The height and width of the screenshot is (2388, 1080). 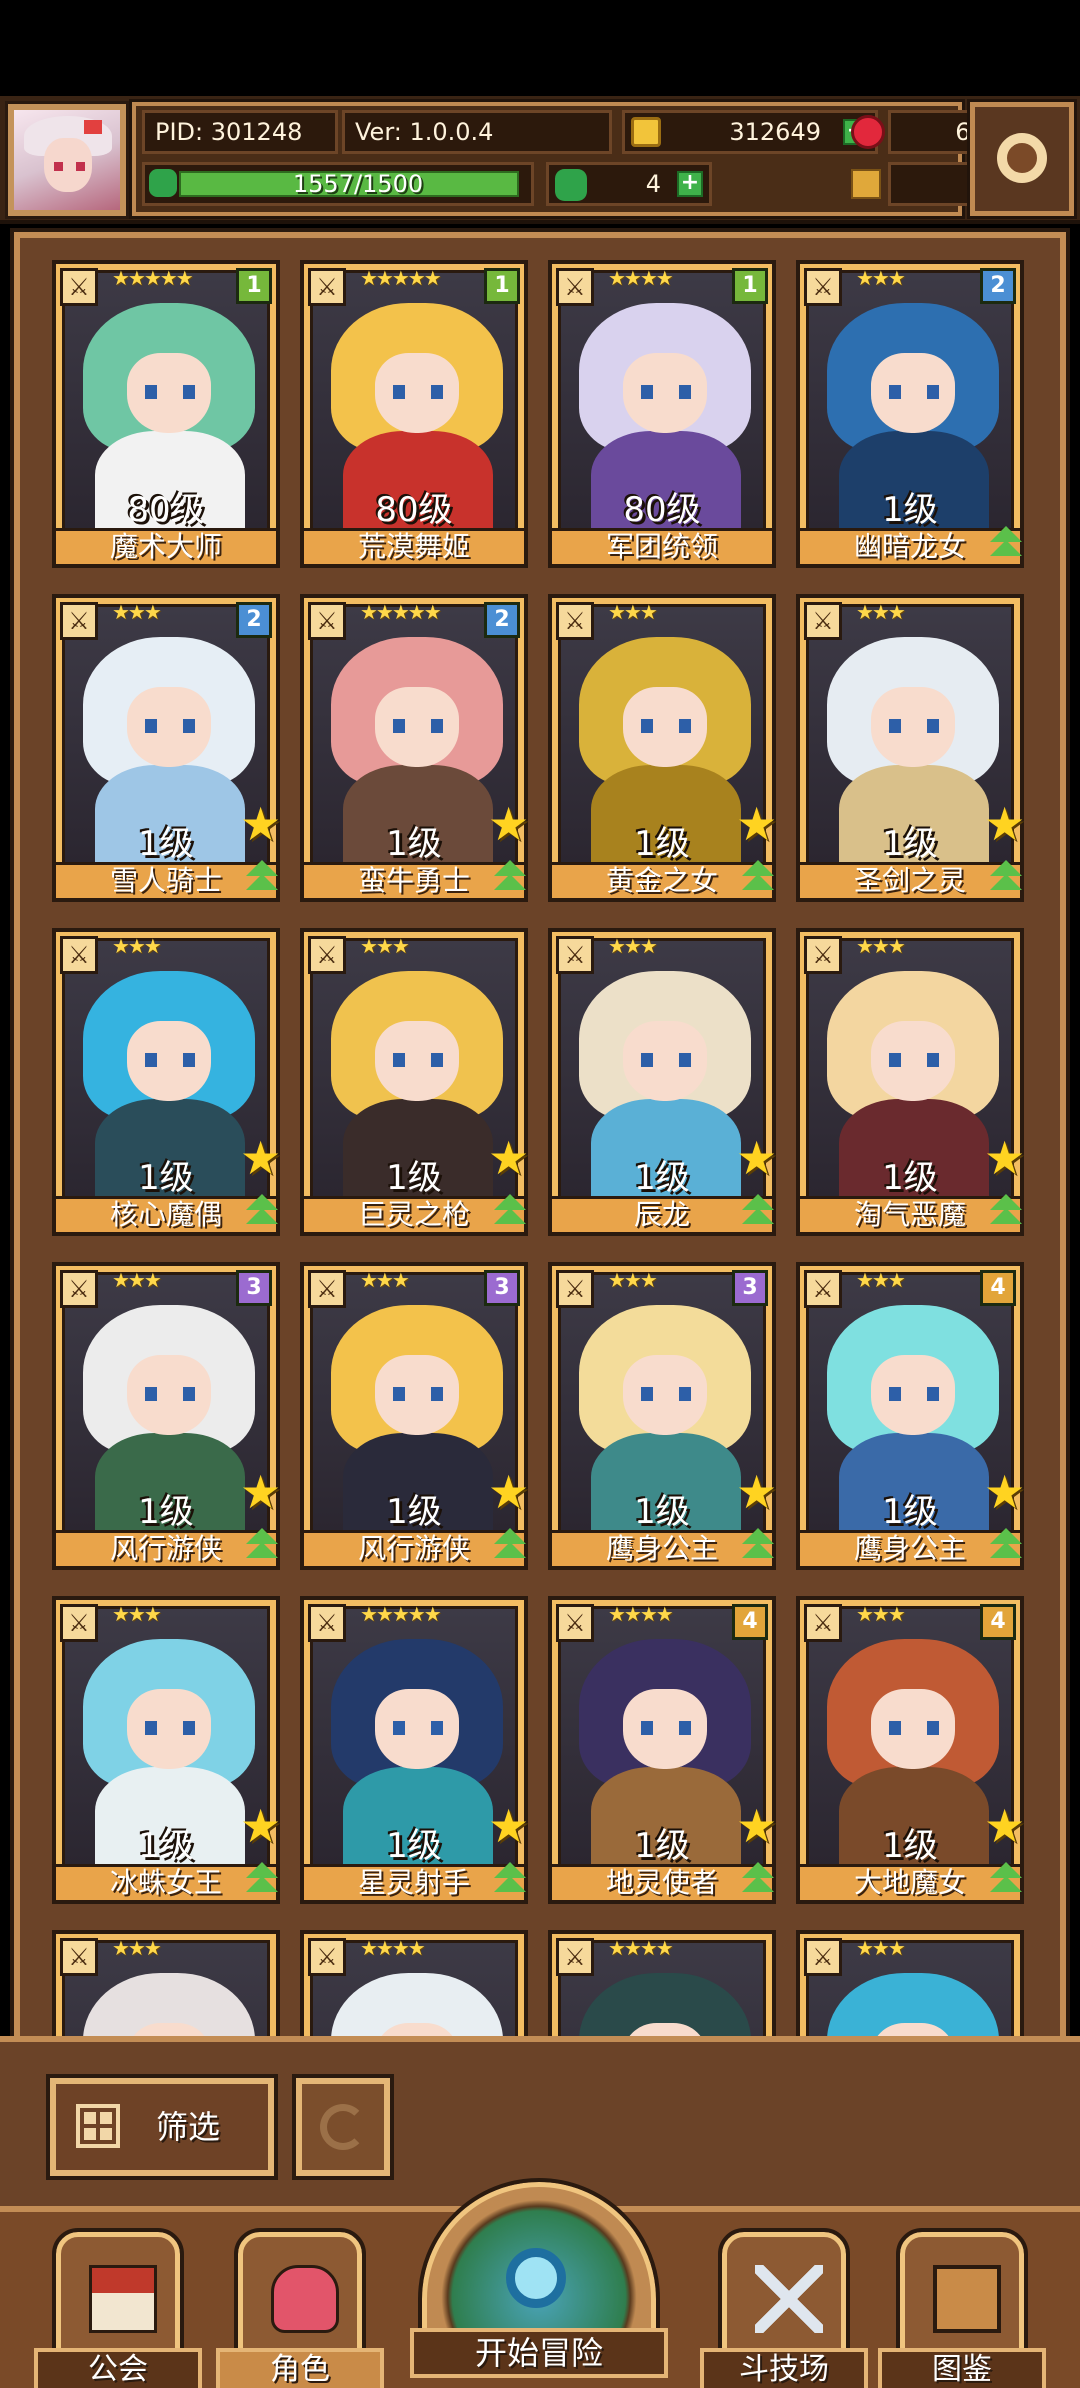 What do you see at coordinates (1022, 159) in the screenshot?
I see `settings-button` at bounding box center [1022, 159].